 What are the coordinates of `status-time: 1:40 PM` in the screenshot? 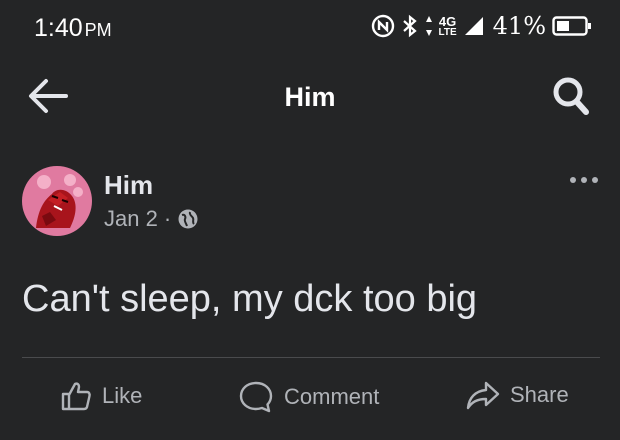 It's located at (73, 28).